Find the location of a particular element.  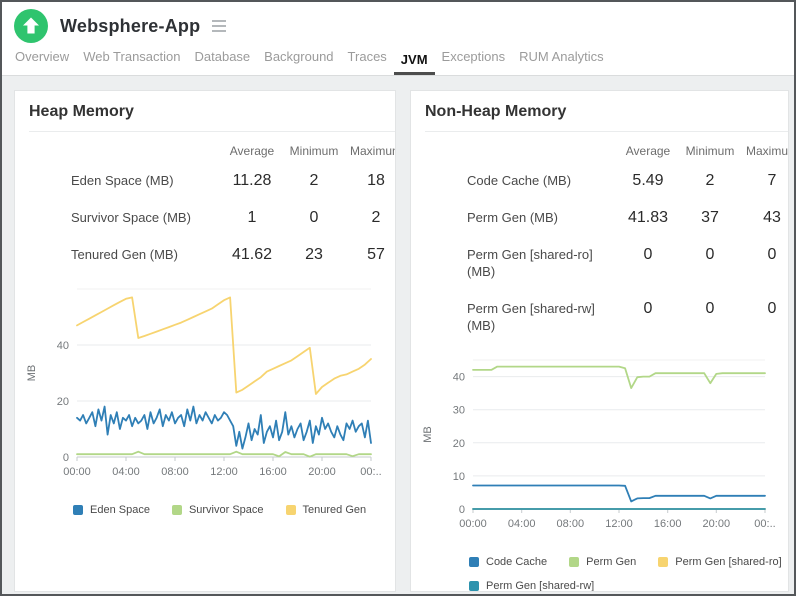

legend-item-eden-space: Eden Space is located at coordinates (111, 510).